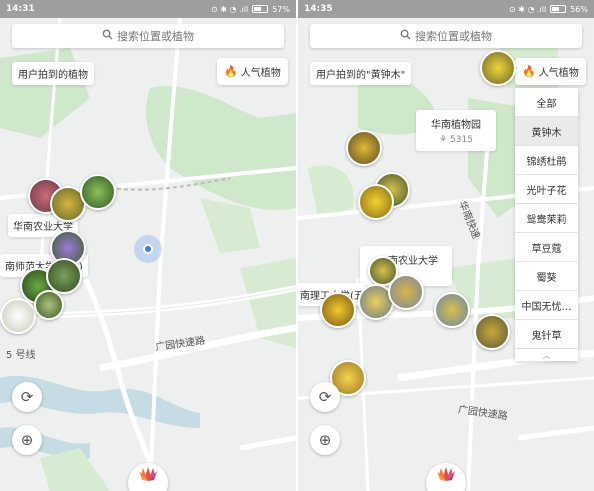 The width and height of the screenshot is (594, 491). Describe the element at coordinates (546, 355) in the screenshot. I see `chevron-up-icon: ︿` at that location.